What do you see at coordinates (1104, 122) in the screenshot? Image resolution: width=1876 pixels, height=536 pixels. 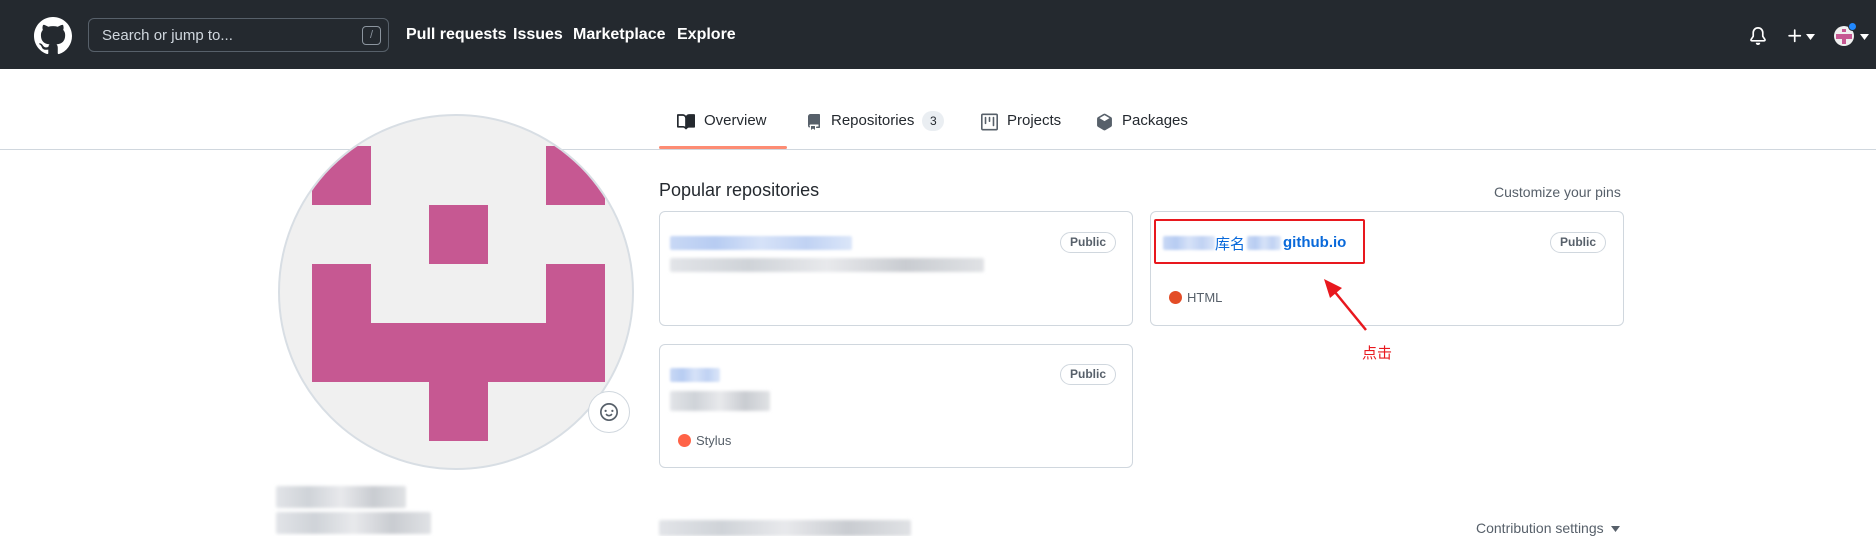 I see `package-icon` at bounding box center [1104, 122].